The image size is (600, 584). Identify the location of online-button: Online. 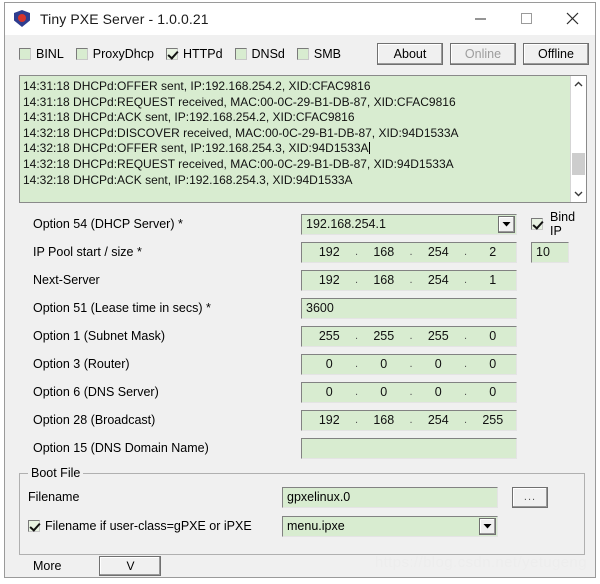
(483, 54).